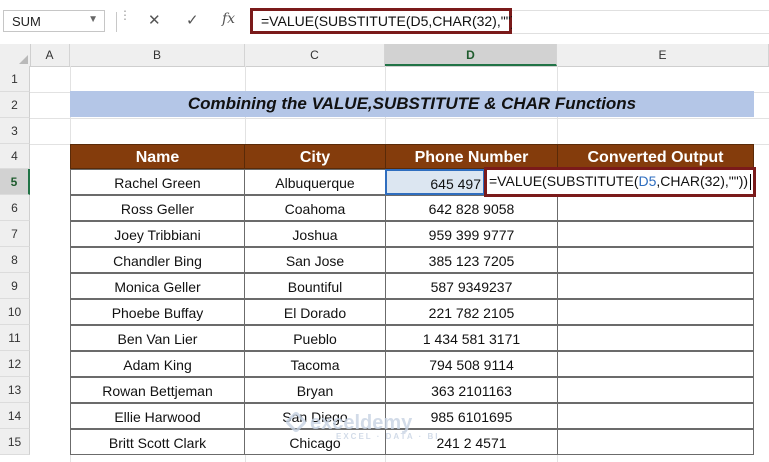 The height and width of the screenshot is (462, 769). I want to click on row-header: 10, so click(15, 312).